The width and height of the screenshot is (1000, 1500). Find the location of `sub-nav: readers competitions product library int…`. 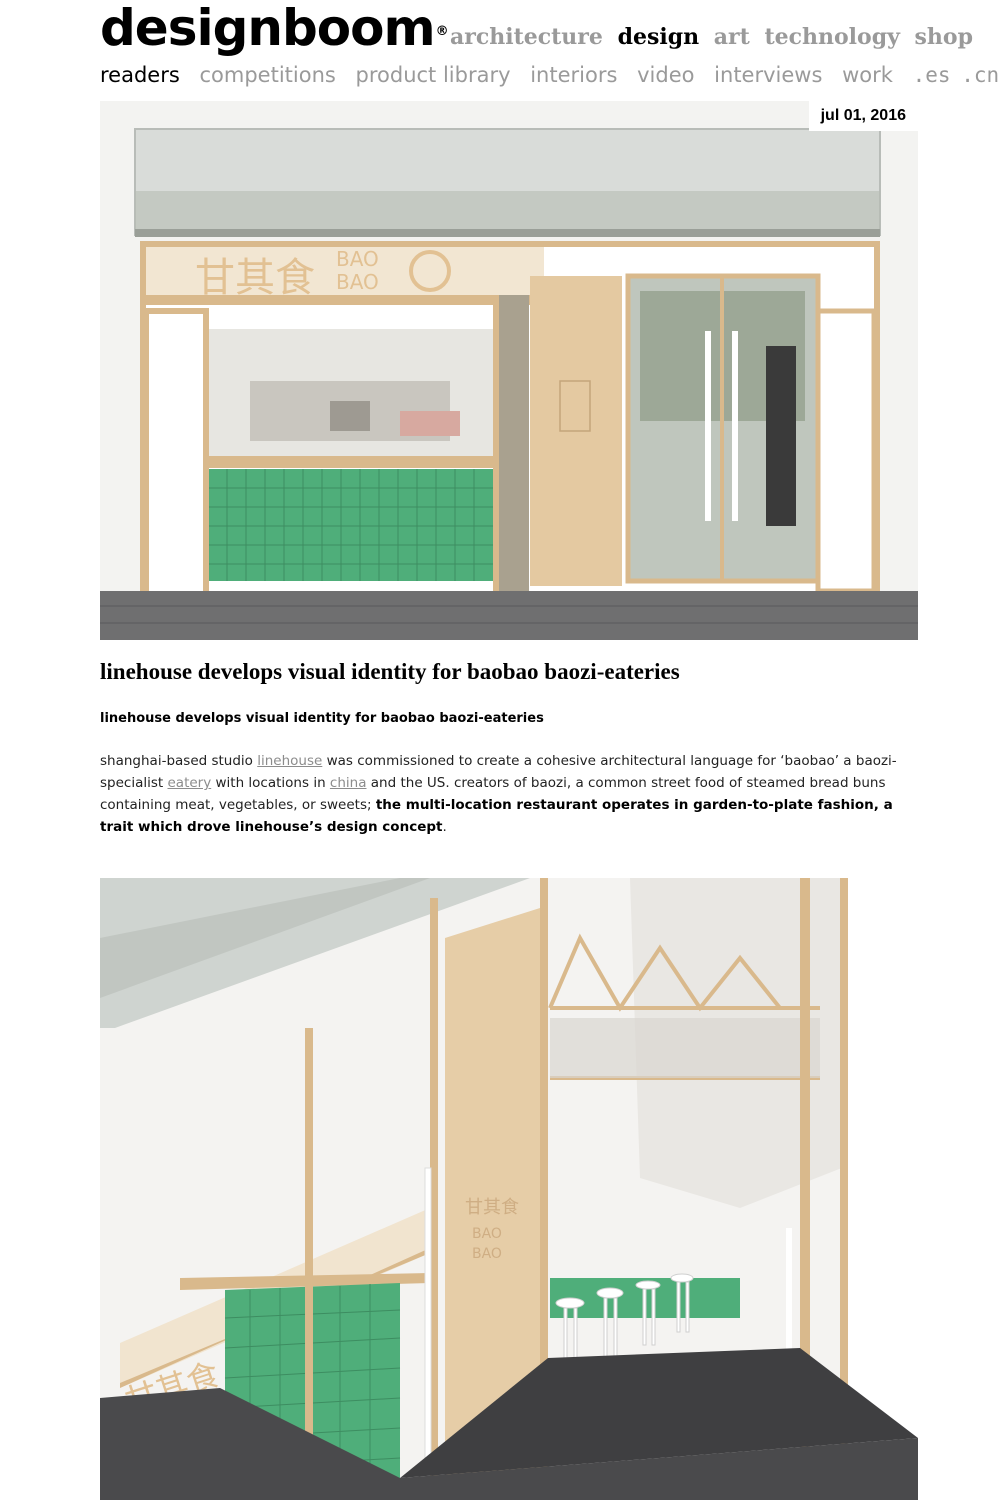

sub-nav: readers competitions product library int… is located at coordinates (550, 75).